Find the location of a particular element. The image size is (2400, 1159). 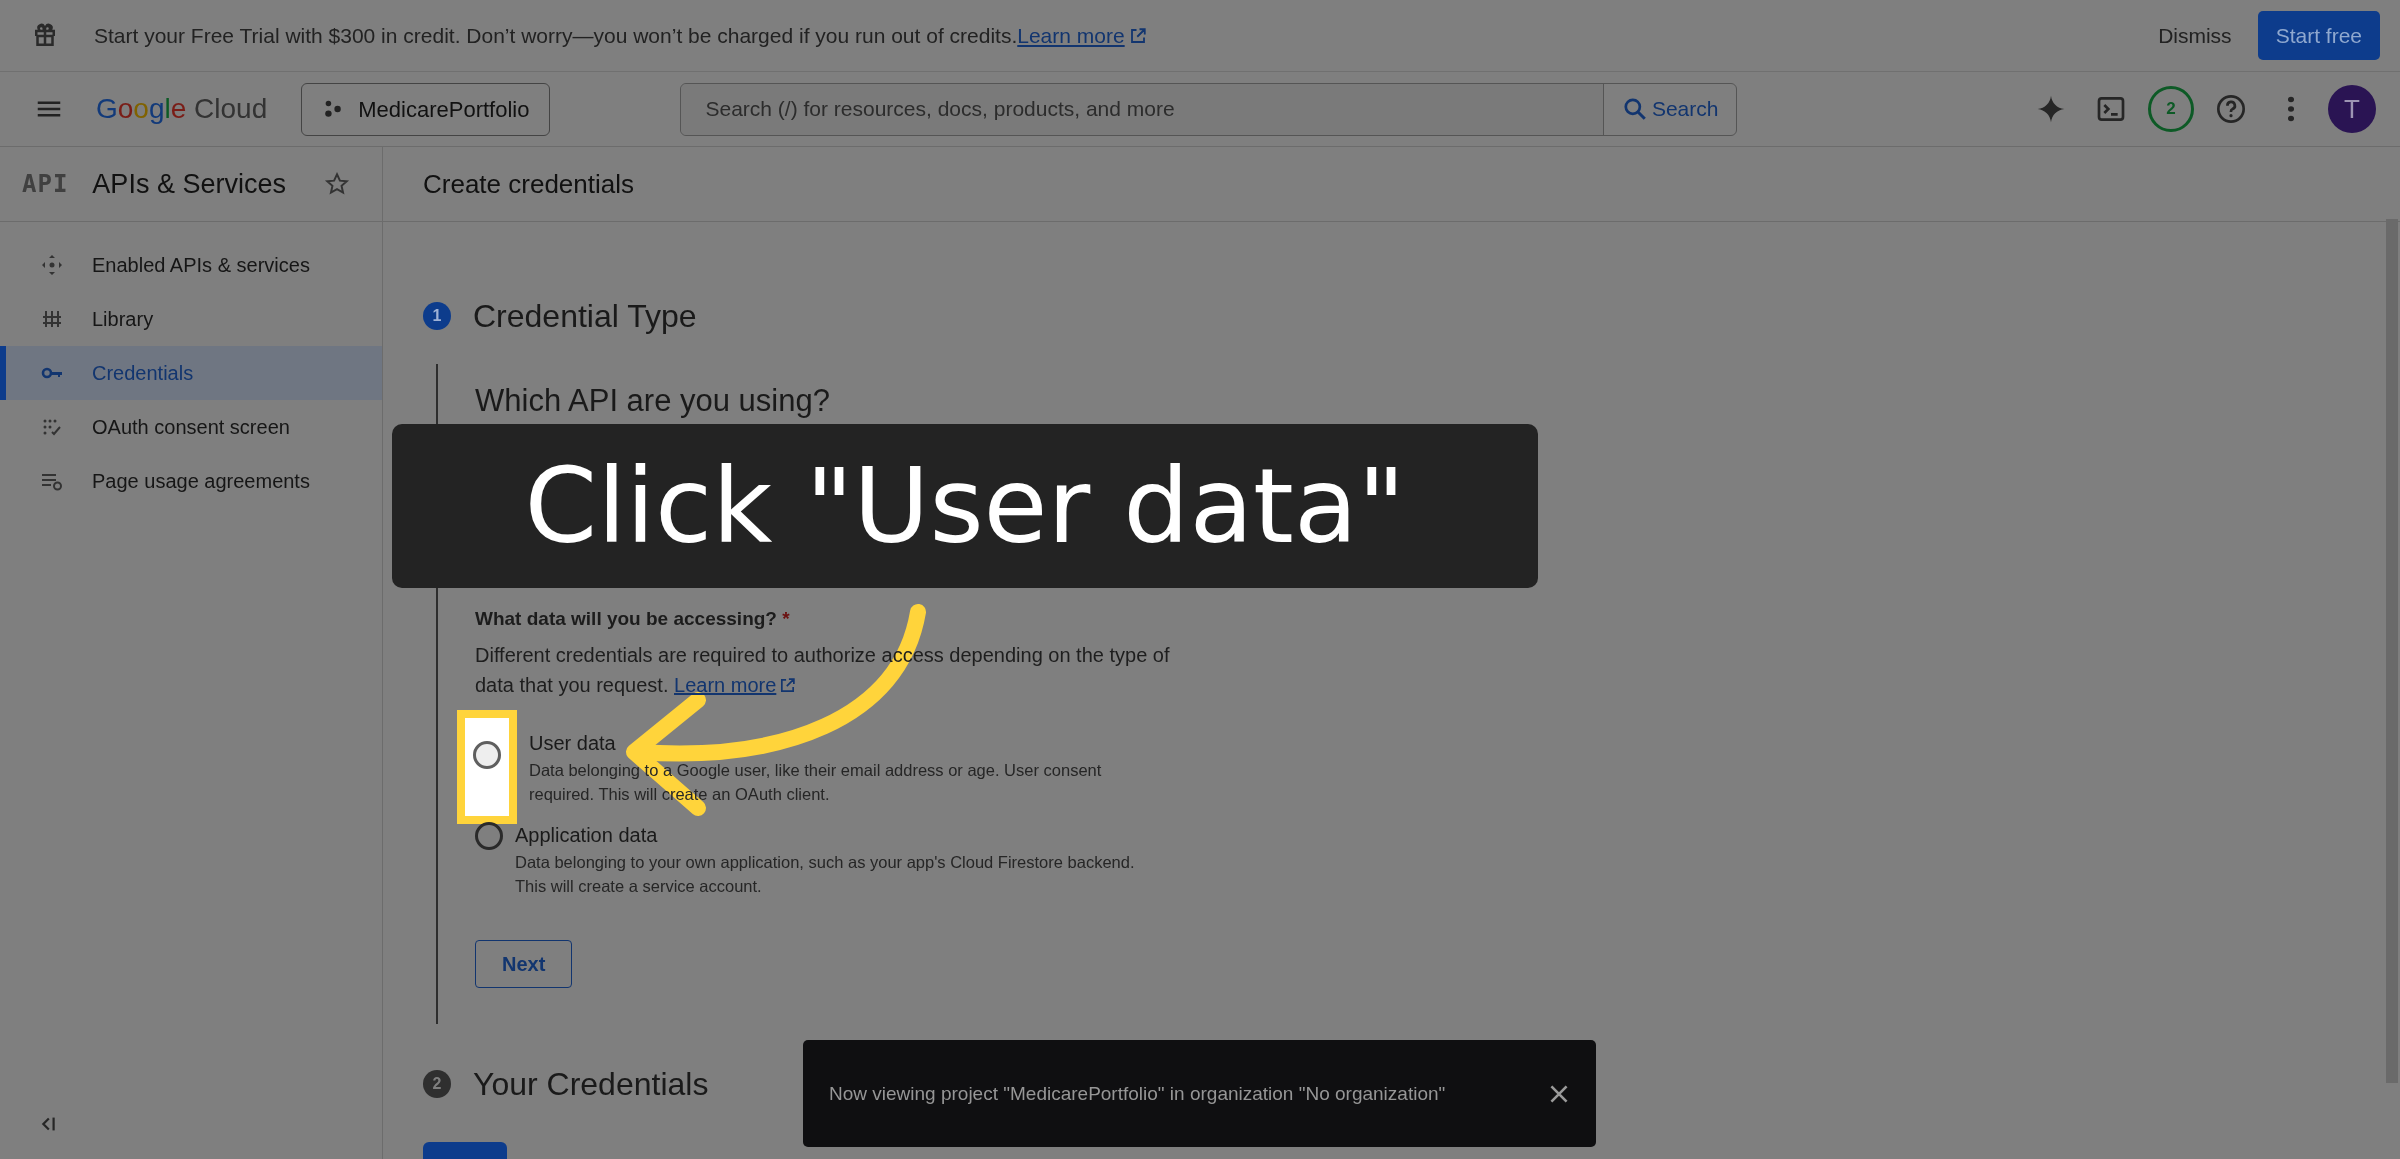

step-number: 2 is located at coordinates (437, 1083).